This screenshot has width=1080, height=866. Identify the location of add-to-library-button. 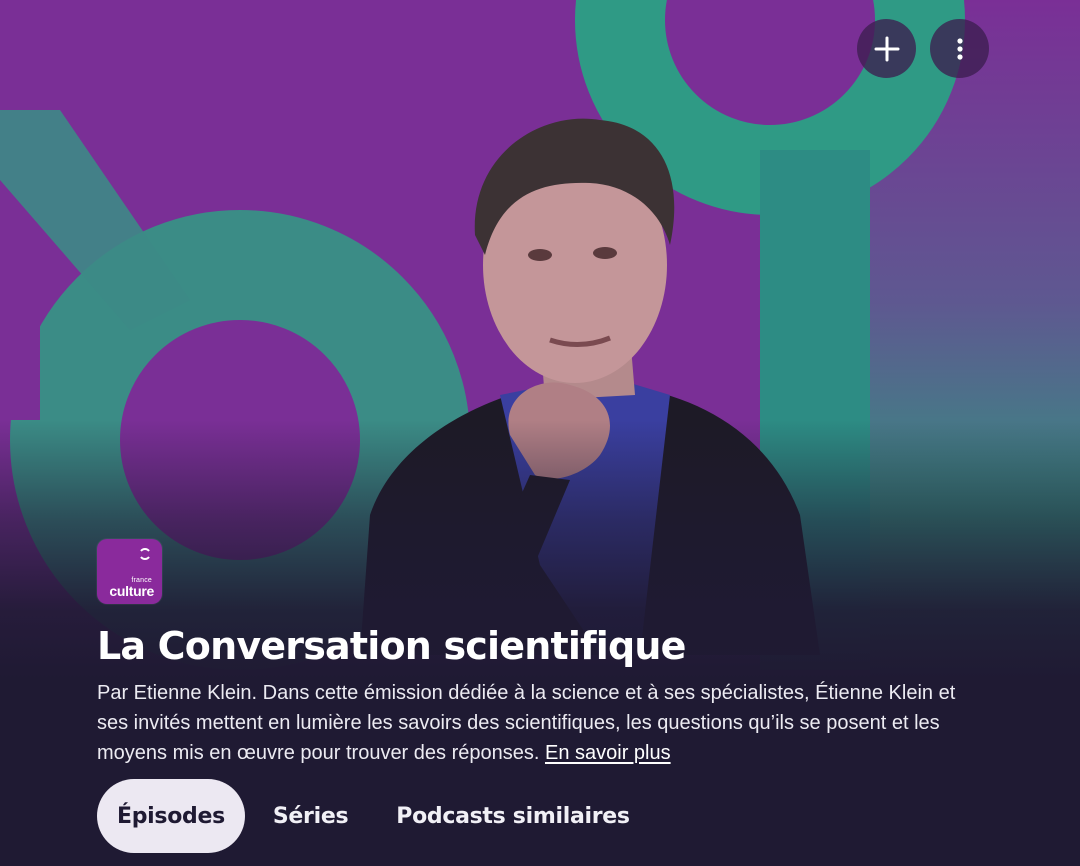
(886, 48).